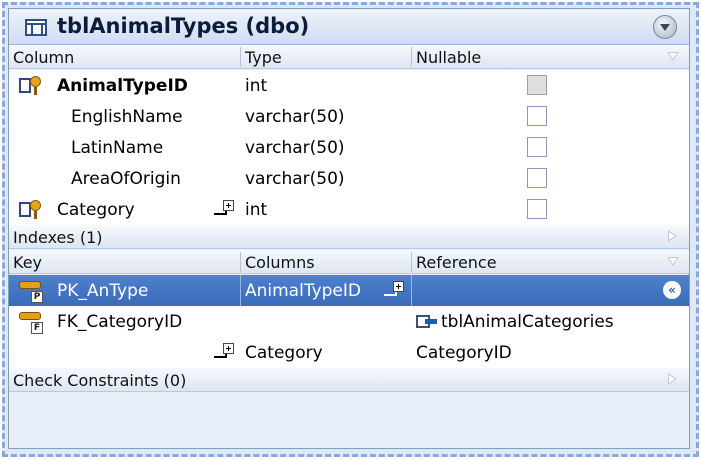  Describe the element at coordinates (43, 57) in the screenshot. I see `column-header: Column` at that location.